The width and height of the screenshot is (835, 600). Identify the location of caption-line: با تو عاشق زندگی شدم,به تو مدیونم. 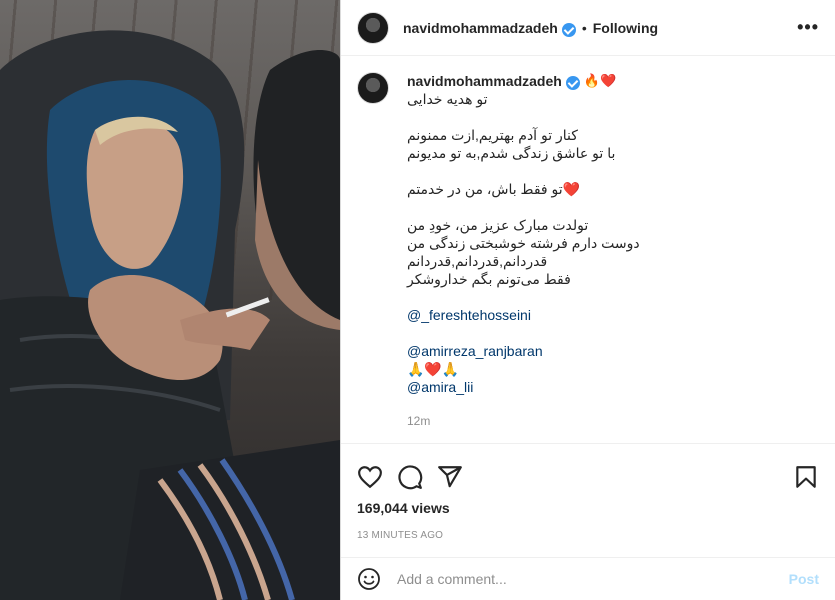
(511, 153).